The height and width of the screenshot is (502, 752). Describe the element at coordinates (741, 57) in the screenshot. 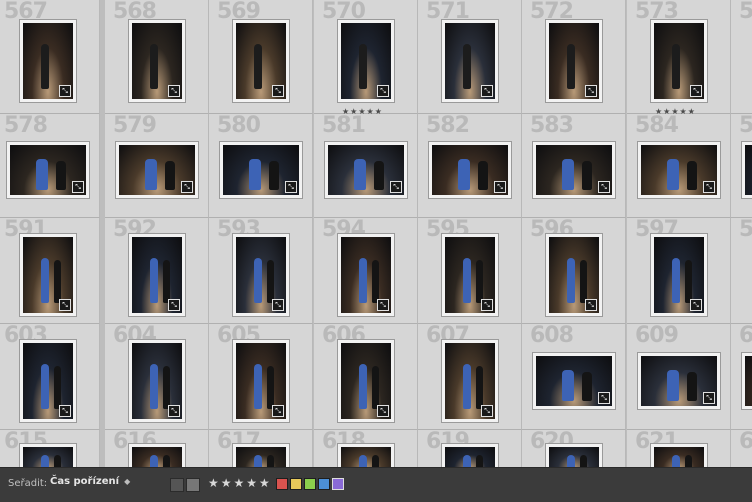

I see `grid-cell: 574⤡` at that location.